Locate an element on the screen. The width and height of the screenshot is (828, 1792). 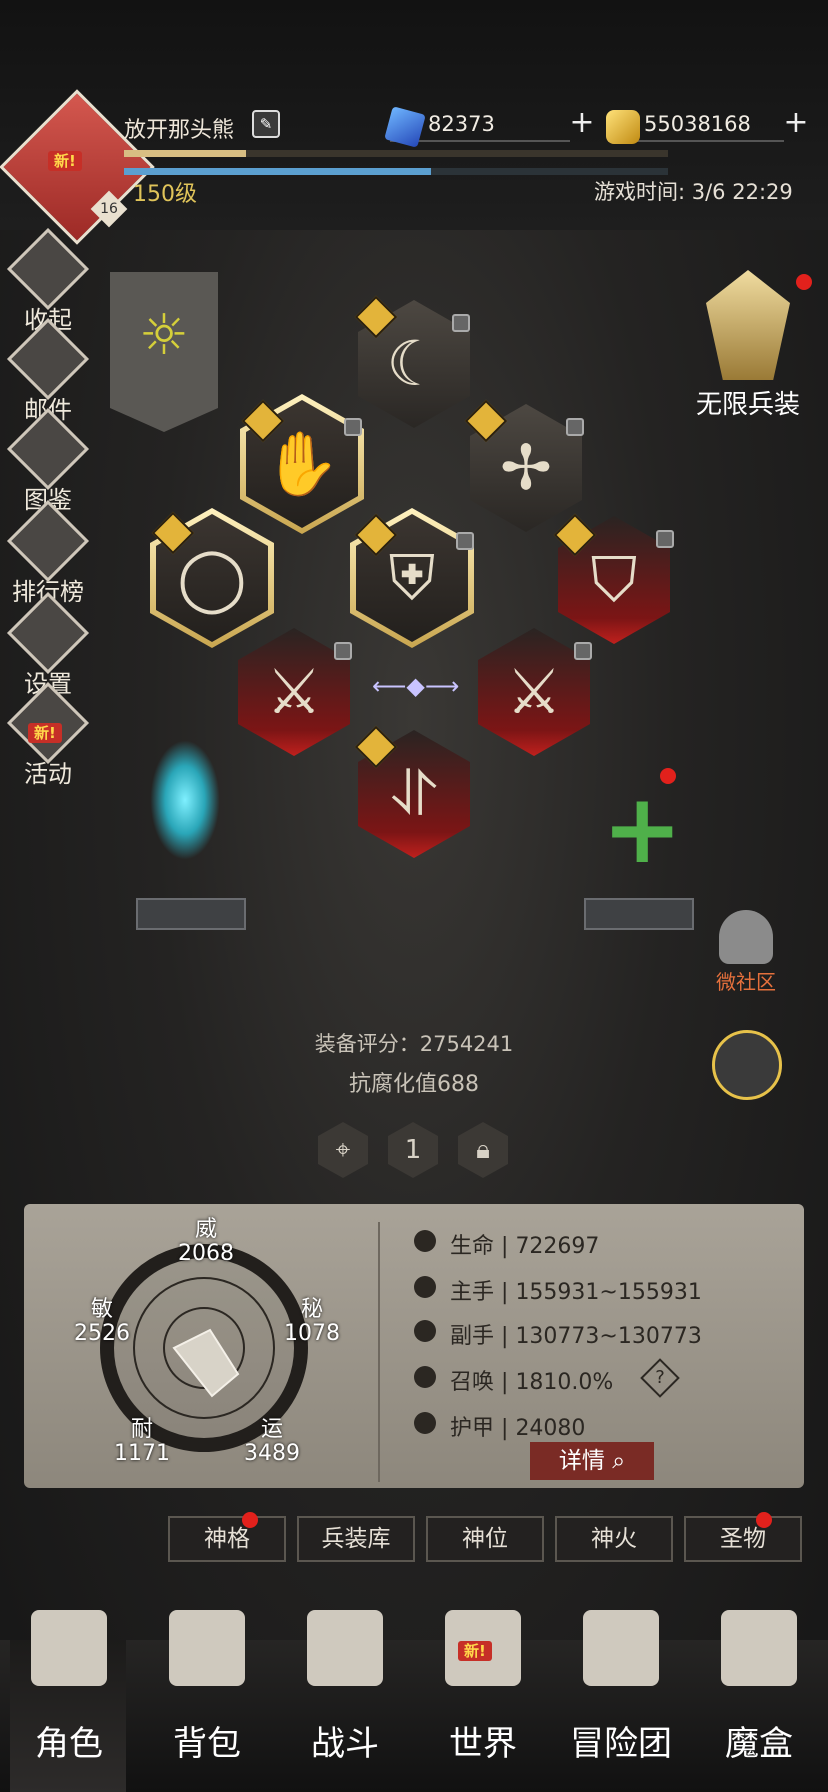
nav-magic-box: 魔盒 is located at coordinates (759, 1687).